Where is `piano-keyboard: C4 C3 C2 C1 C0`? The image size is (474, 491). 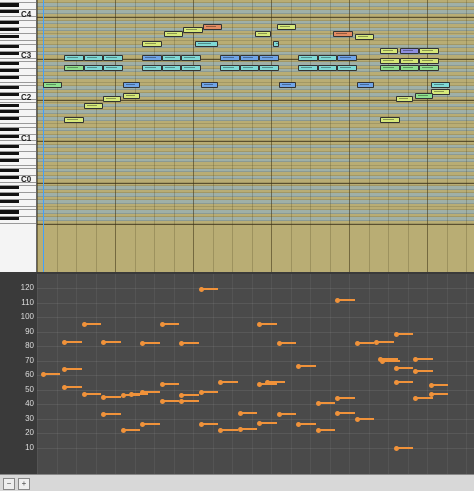
piano-keyboard: C4 C3 C2 C1 C0 is located at coordinates (18, 136).